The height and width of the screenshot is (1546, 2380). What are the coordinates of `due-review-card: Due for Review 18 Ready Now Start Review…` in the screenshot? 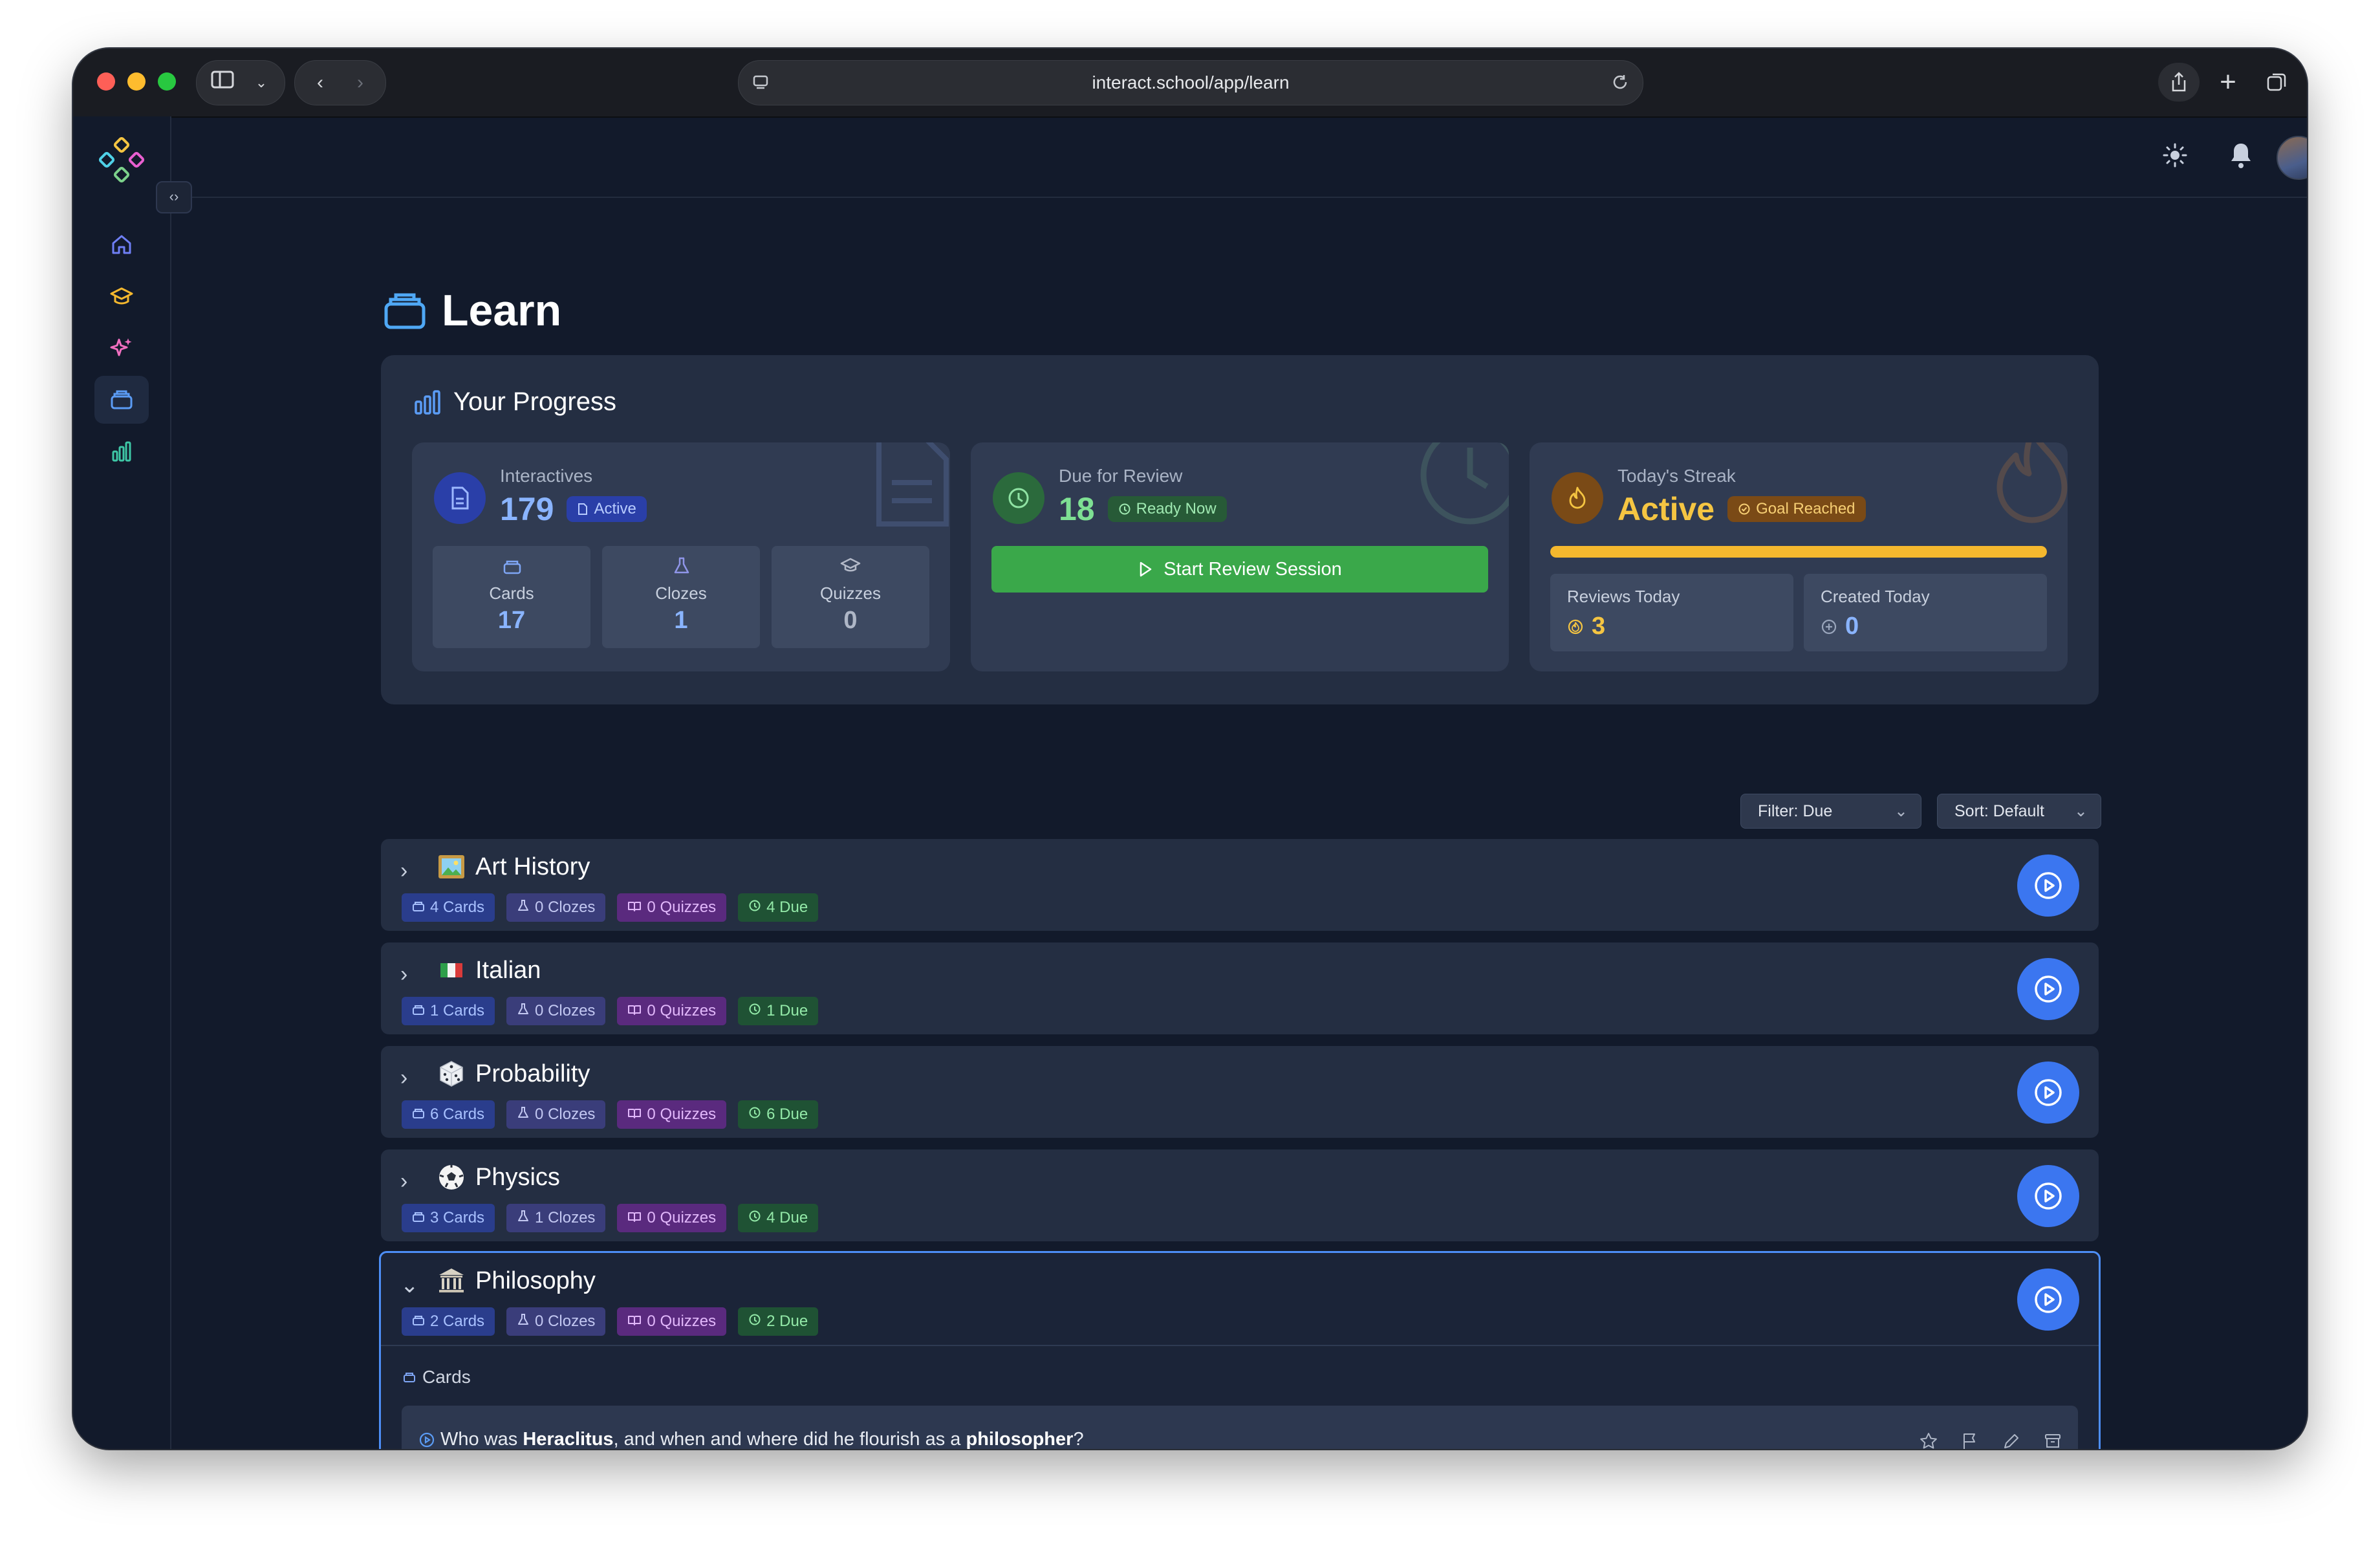 It's located at (1240, 556).